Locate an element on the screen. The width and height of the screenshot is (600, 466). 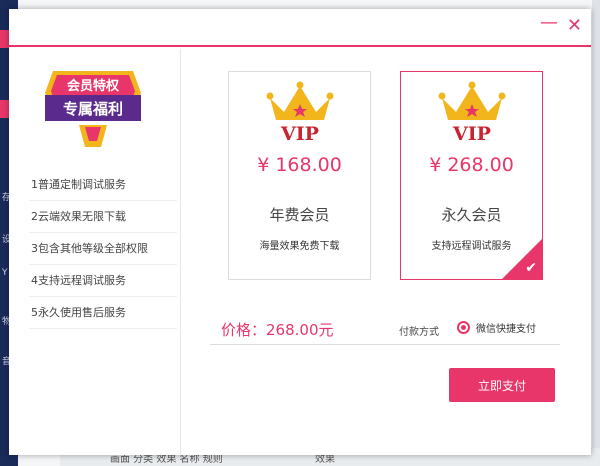
badge-line2: 专属福利 is located at coordinates (93, 109).